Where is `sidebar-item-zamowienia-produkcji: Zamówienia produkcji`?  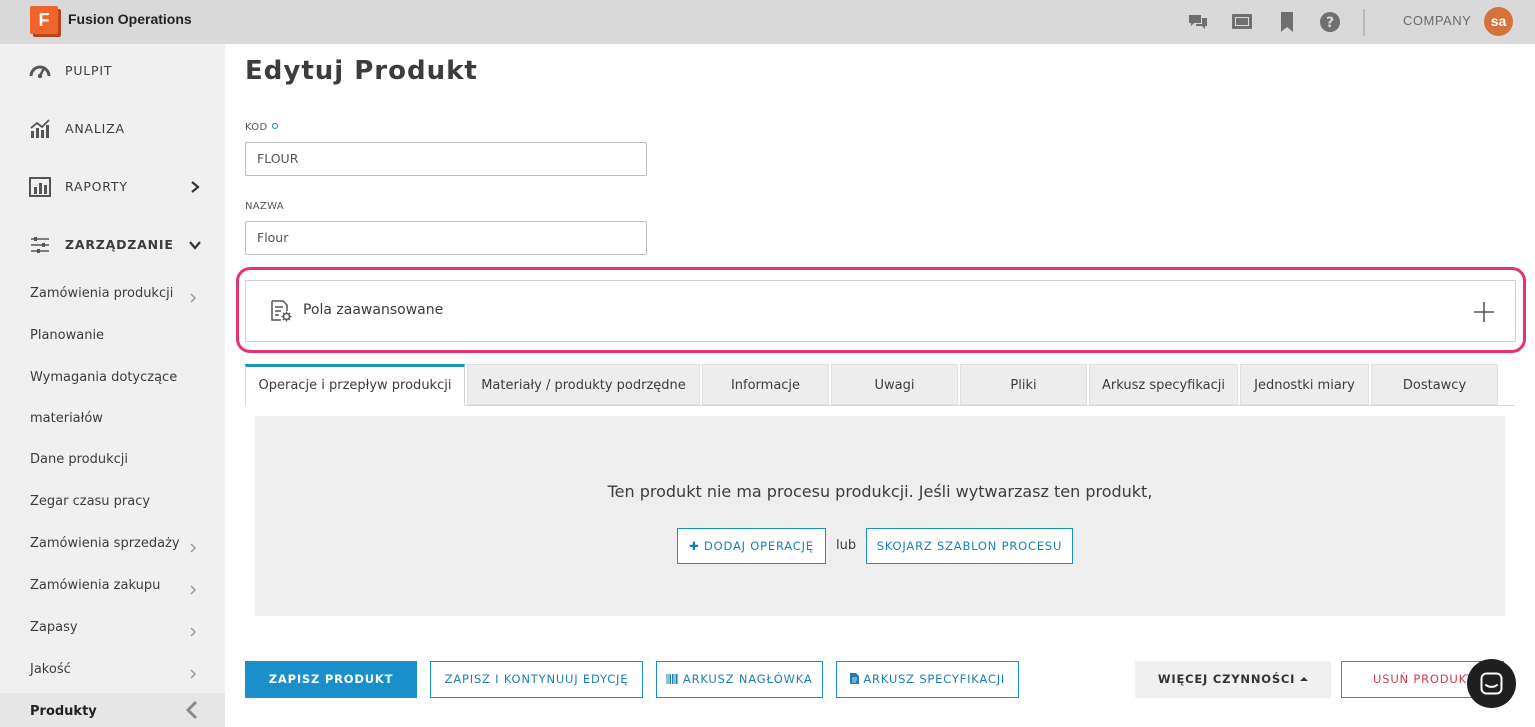
sidebar-item-zamowienia-produkcji: Zamówienia produkcji is located at coordinates (112, 295).